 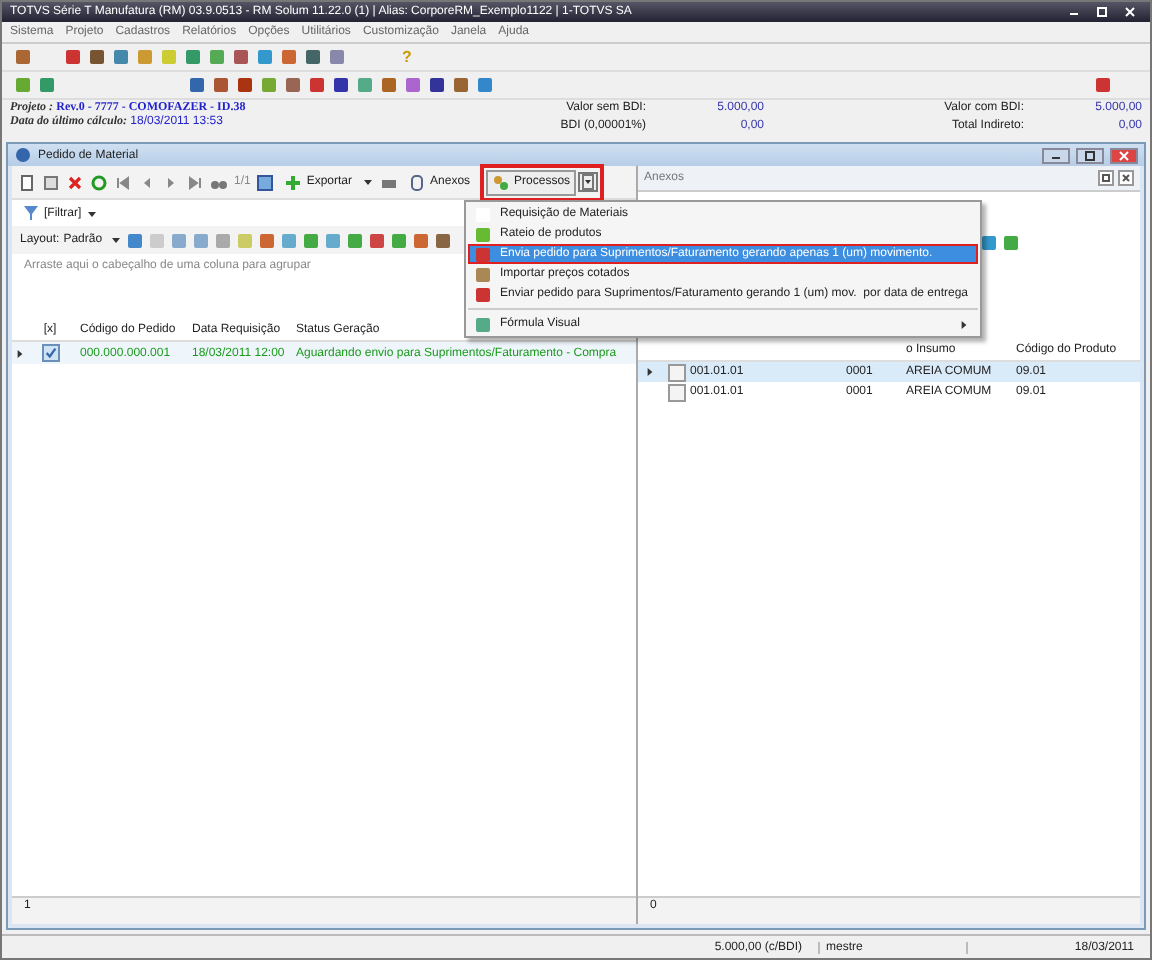 I want to click on pin-button, so click(x=1106, y=178).